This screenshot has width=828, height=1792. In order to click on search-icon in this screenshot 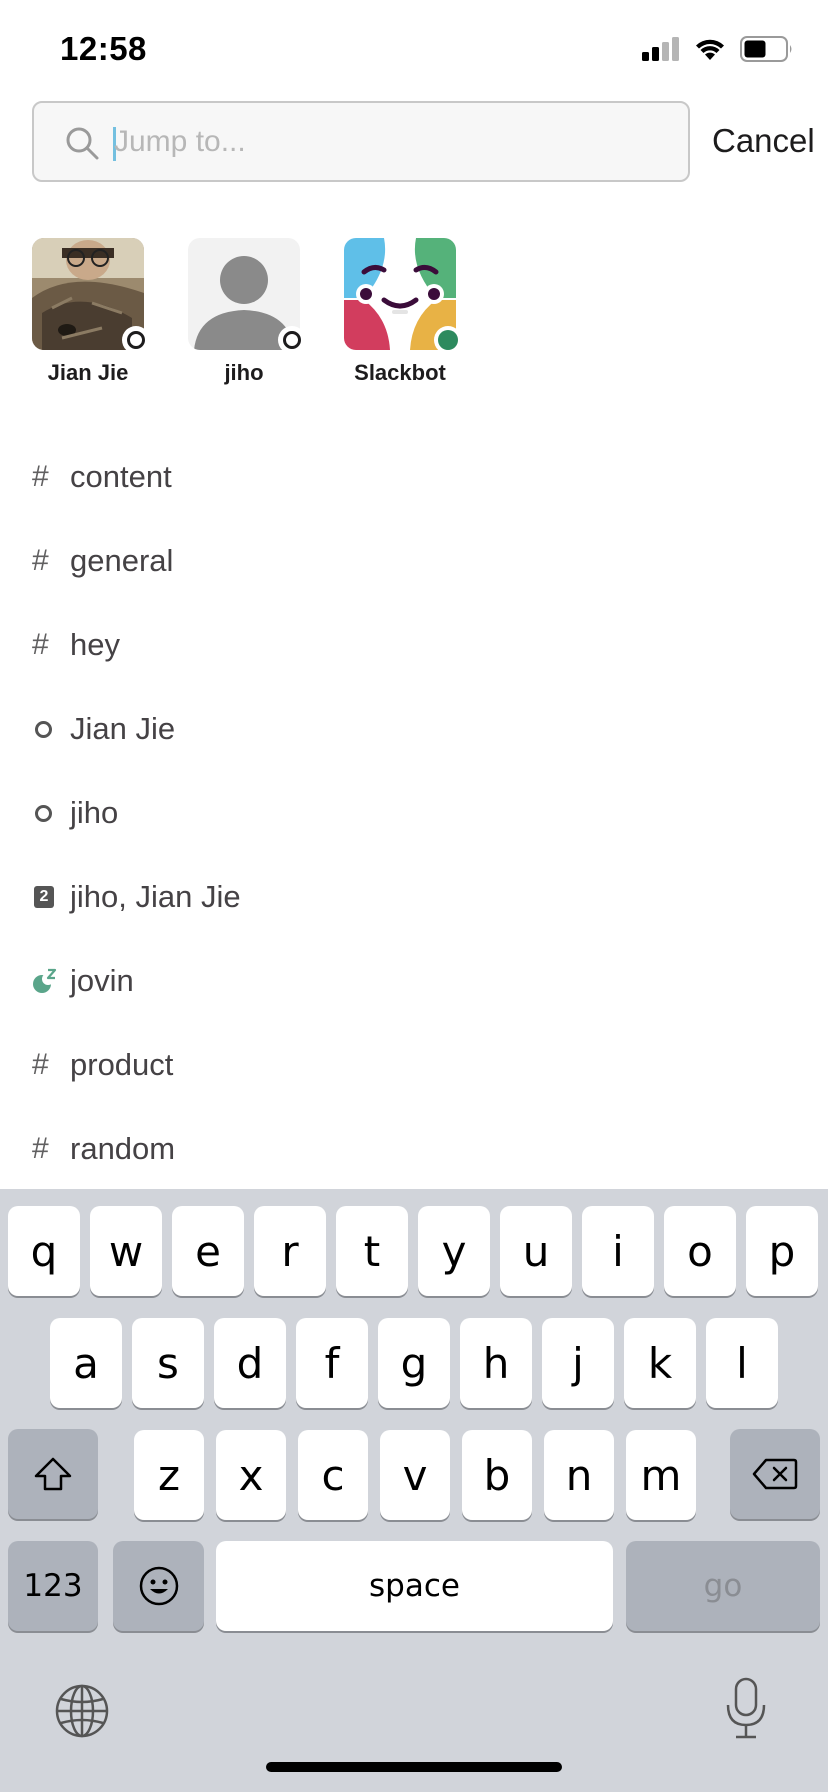, I will do `click(82, 143)`.